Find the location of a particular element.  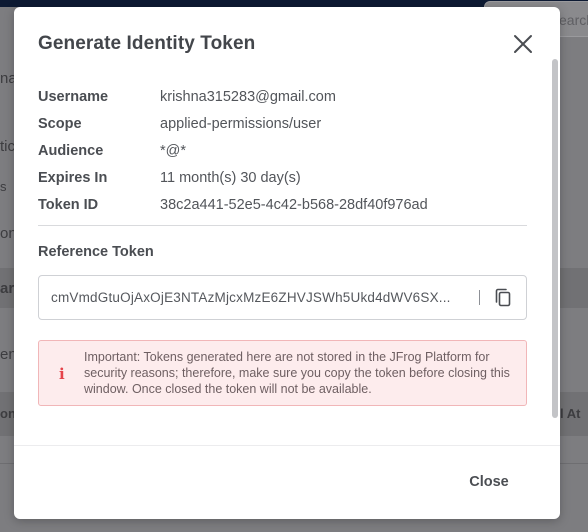

background-text: s is located at coordinates (3, 186).